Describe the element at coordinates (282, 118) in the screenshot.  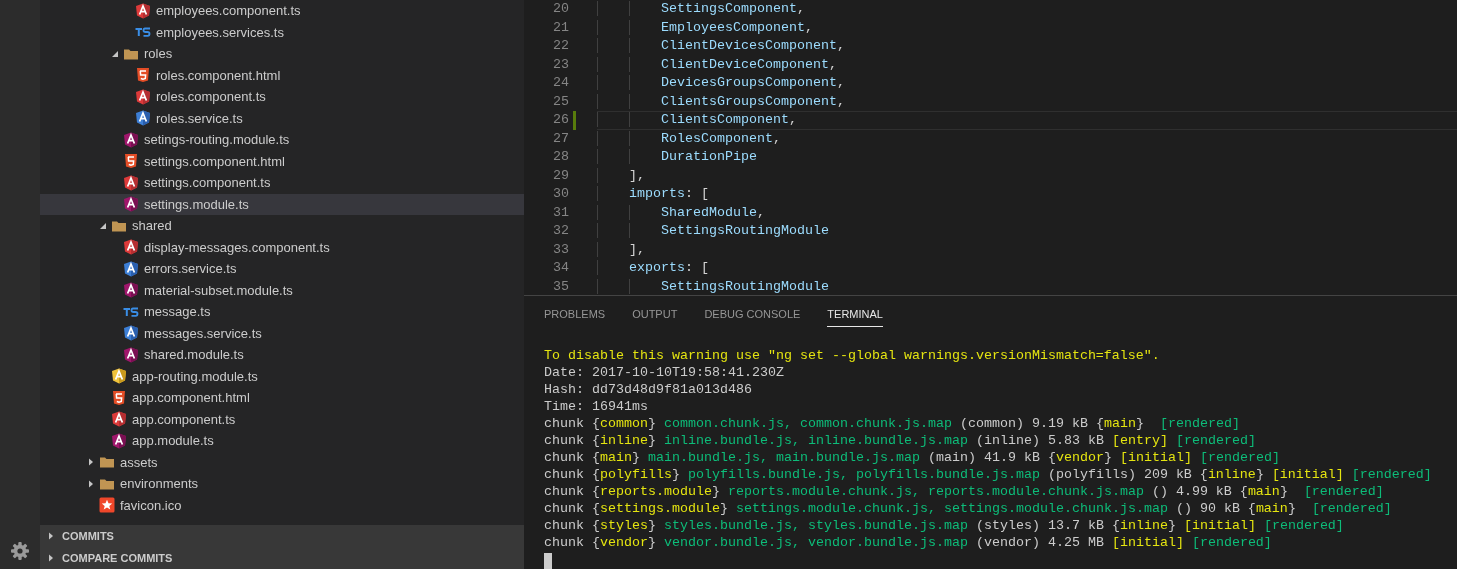
I see `tree-item: roles.service.ts` at that location.